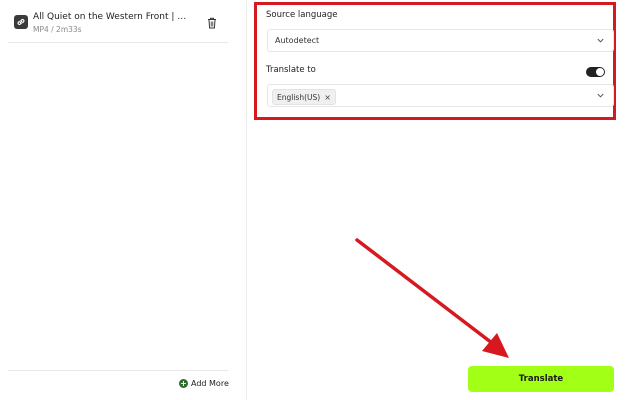 This screenshot has height=400, width=626. I want to click on toggle-knob, so click(600, 72).